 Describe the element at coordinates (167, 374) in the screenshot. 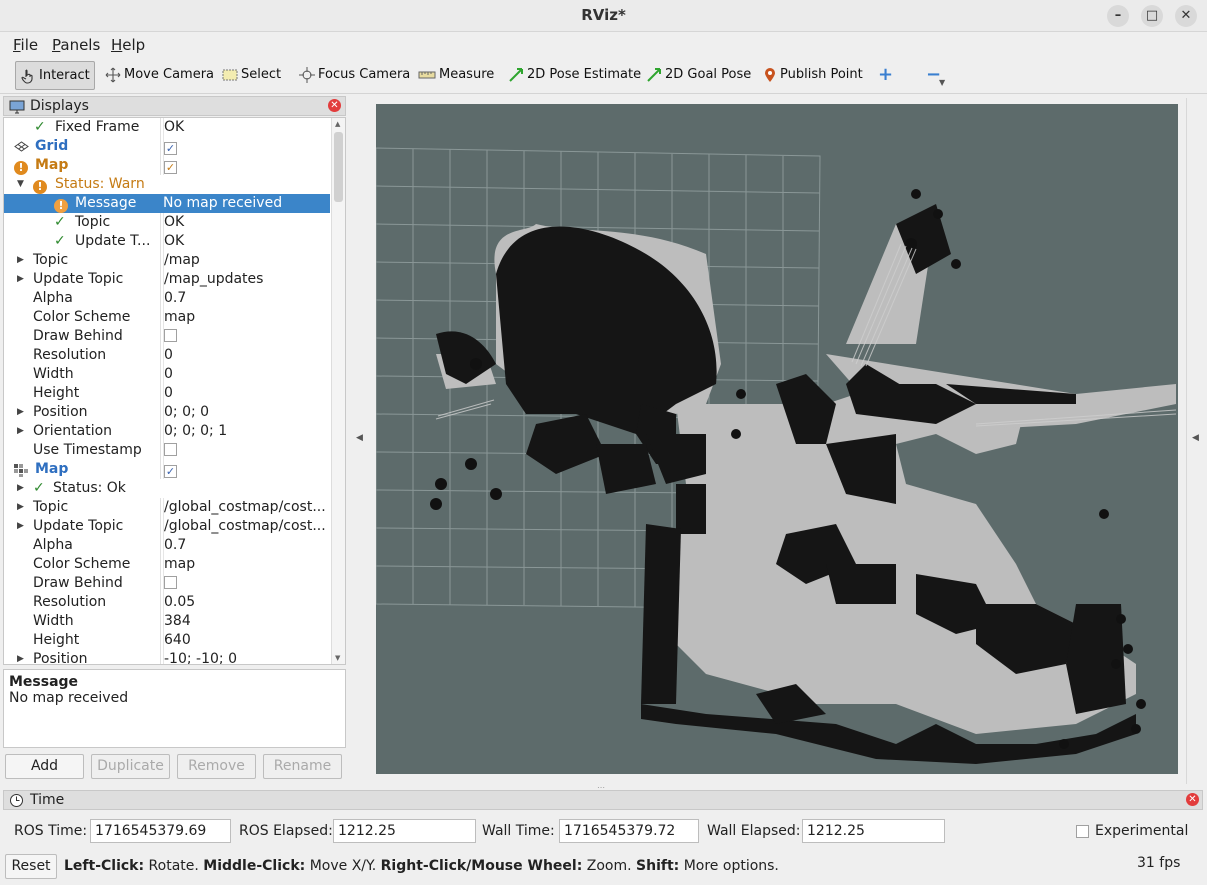

I see `tree-row-width: Width 0` at that location.